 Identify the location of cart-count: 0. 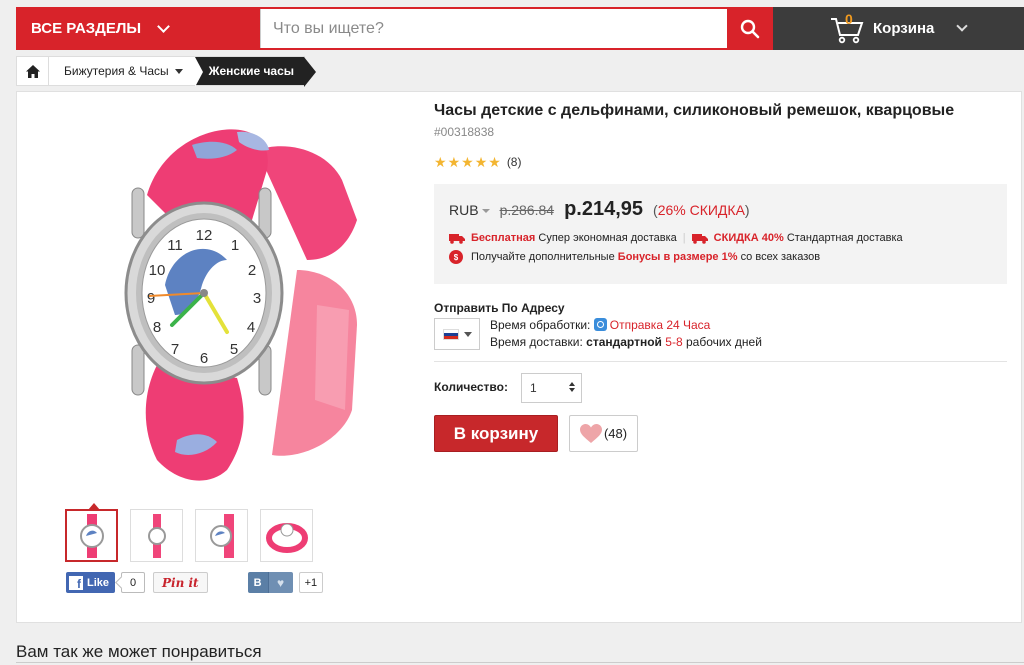
(849, 18).